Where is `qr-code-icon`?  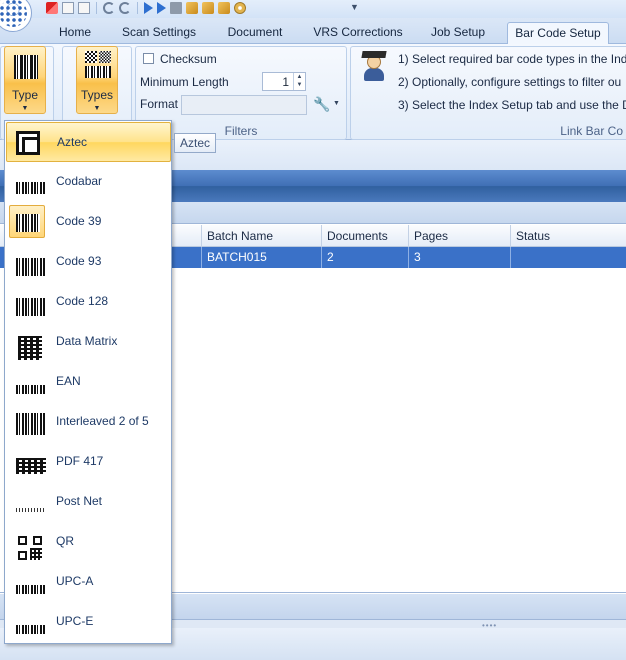
qr-code-icon is located at coordinates (28, 546).